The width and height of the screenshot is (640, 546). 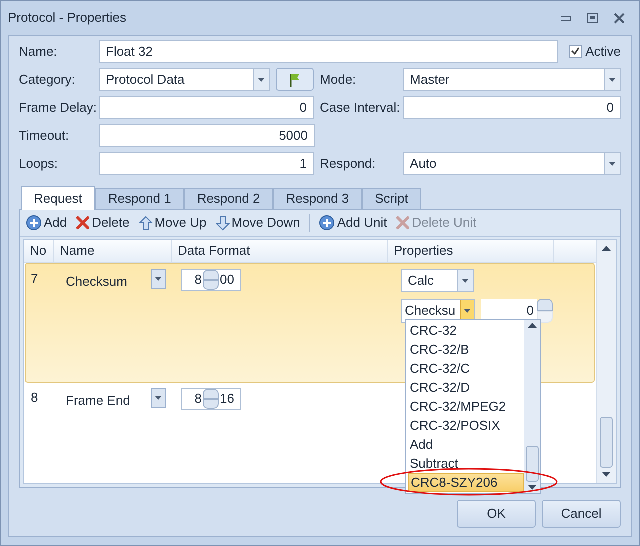 I want to click on field-label: Timeout:, so click(x=44, y=135).